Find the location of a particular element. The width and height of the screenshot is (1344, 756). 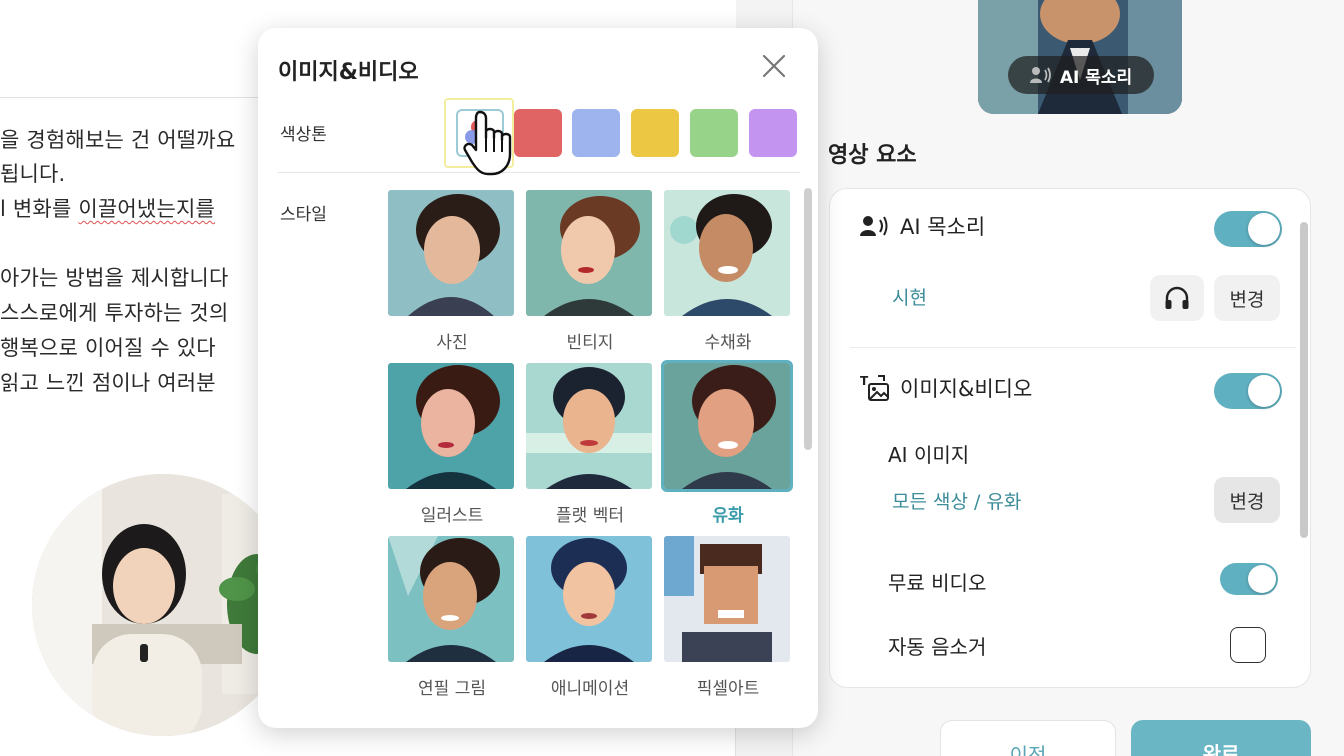

style-tile-flat-vector is located at coordinates (589, 426).